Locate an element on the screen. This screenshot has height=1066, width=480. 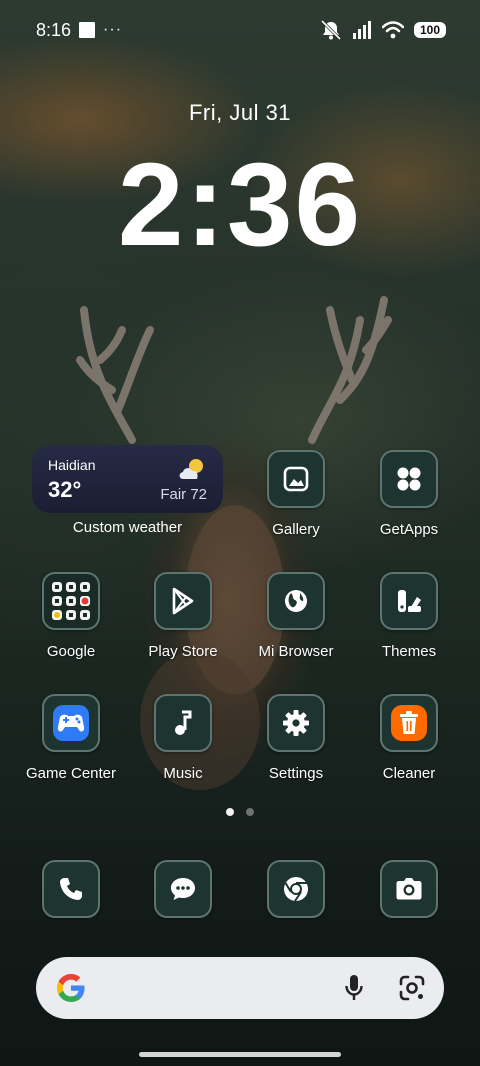
globe-icon is located at coordinates (296, 601).